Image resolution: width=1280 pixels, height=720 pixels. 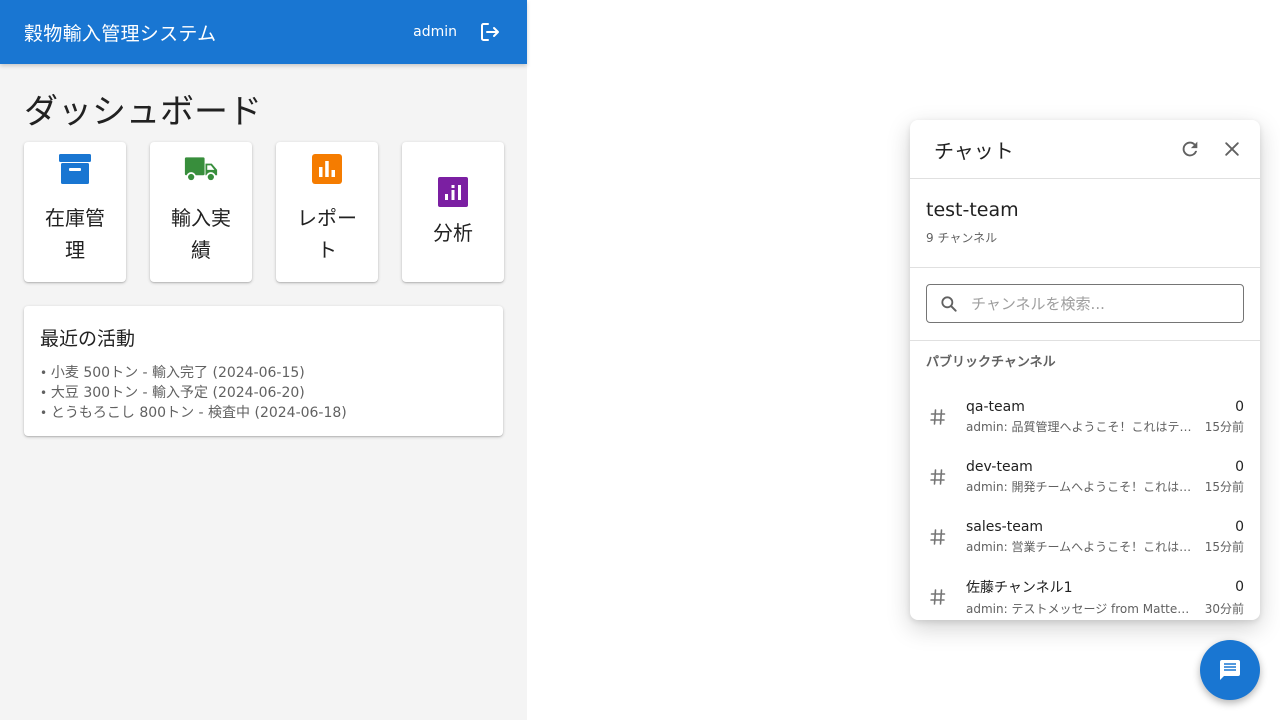 What do you see at coordinates (1005, 527) in the screenshot?
I see `channel-name: sales-team` at bounding box center [1005, 527].